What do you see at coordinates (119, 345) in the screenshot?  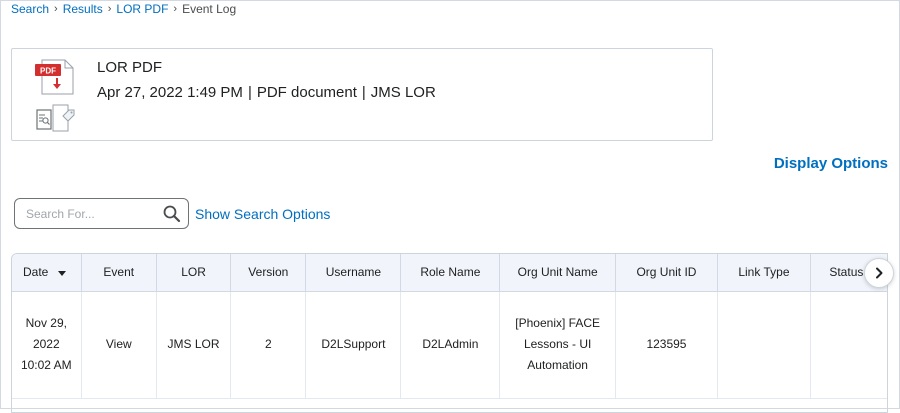 I see `cell-event: View` at bounding box center [119, 345].